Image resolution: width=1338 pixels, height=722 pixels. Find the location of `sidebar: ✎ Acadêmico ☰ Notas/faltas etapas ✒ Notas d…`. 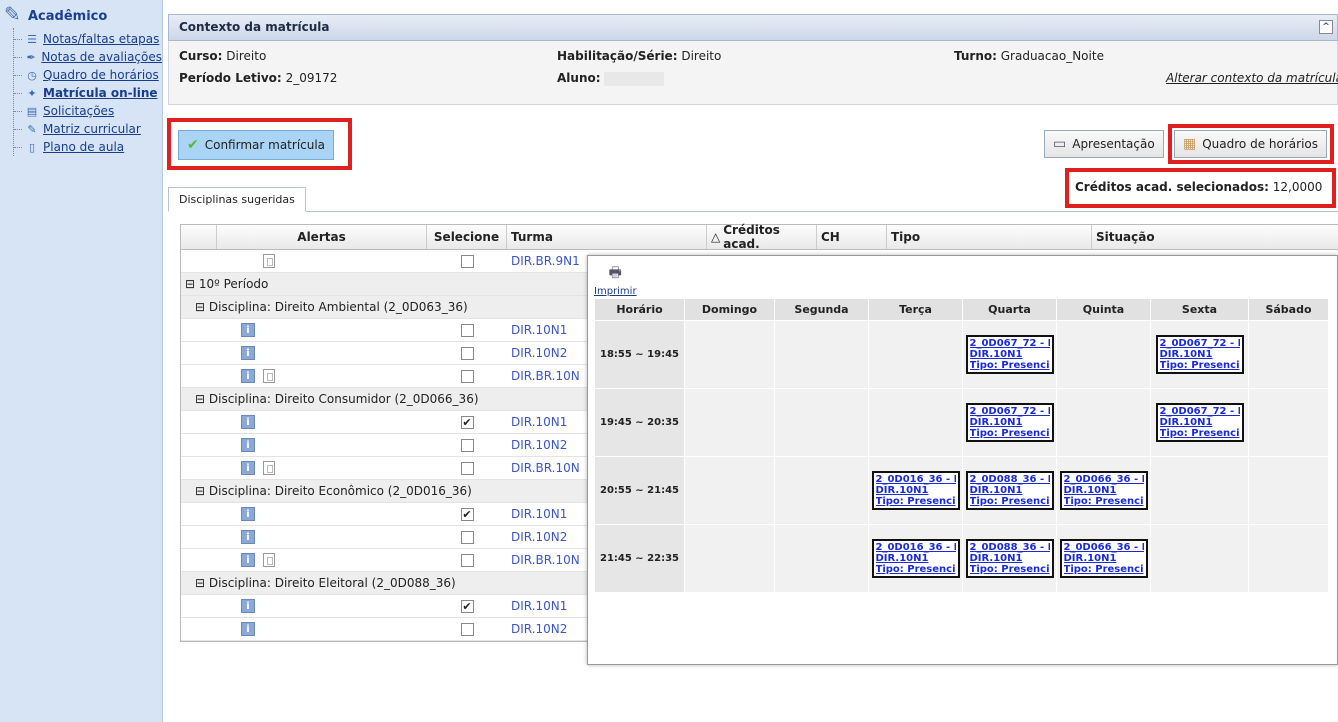

sidebar: ✎ Acadêmico ☰ Notas/faltas etapas ✒ Notas d… is located at coordinates (81, 361).